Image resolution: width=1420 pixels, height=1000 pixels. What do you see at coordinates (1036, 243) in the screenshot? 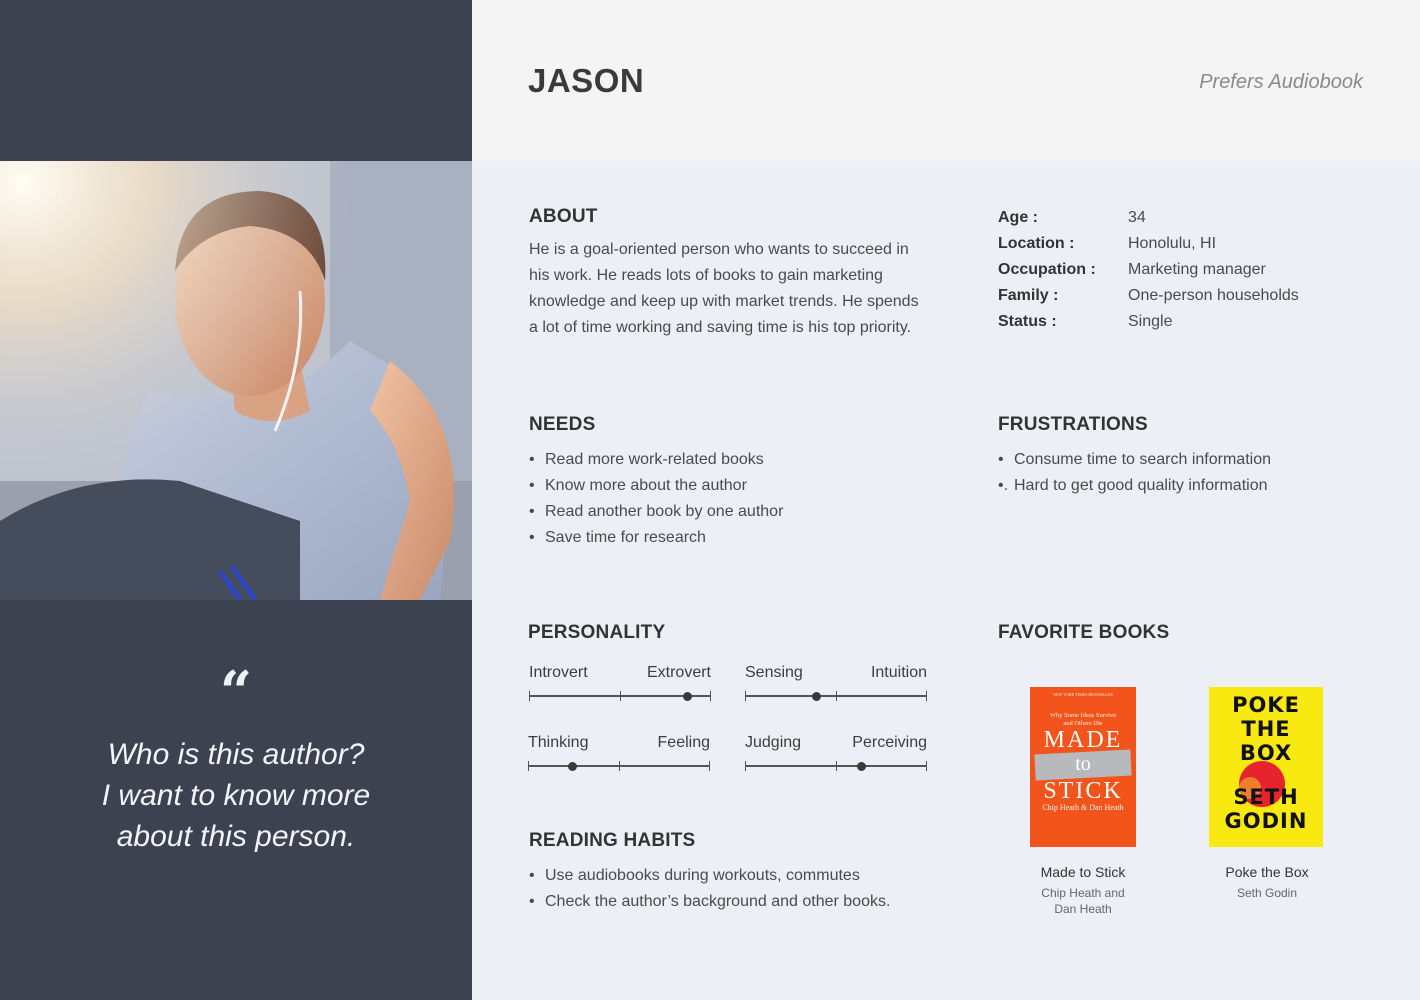
I see `fact-label: Location :` at bounding box center [1036, 243].